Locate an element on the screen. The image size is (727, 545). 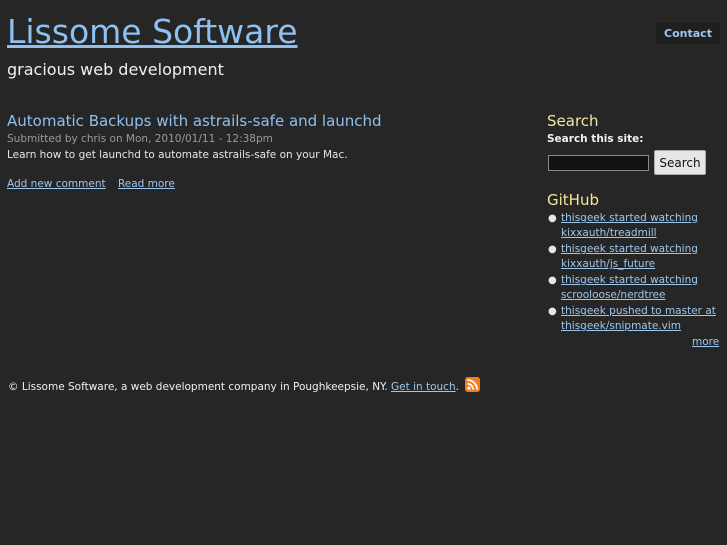
site-name: Lissome Software is located at coordinates (152, 32).